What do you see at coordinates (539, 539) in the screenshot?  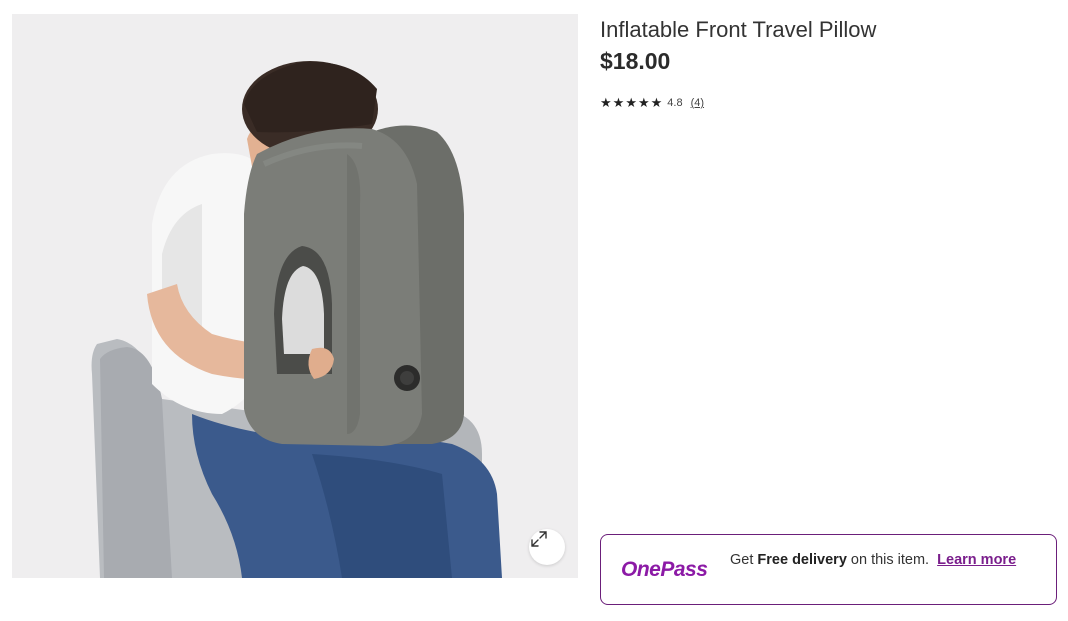 I see `expand-arrows-icon` at bounding box center [539, 539].